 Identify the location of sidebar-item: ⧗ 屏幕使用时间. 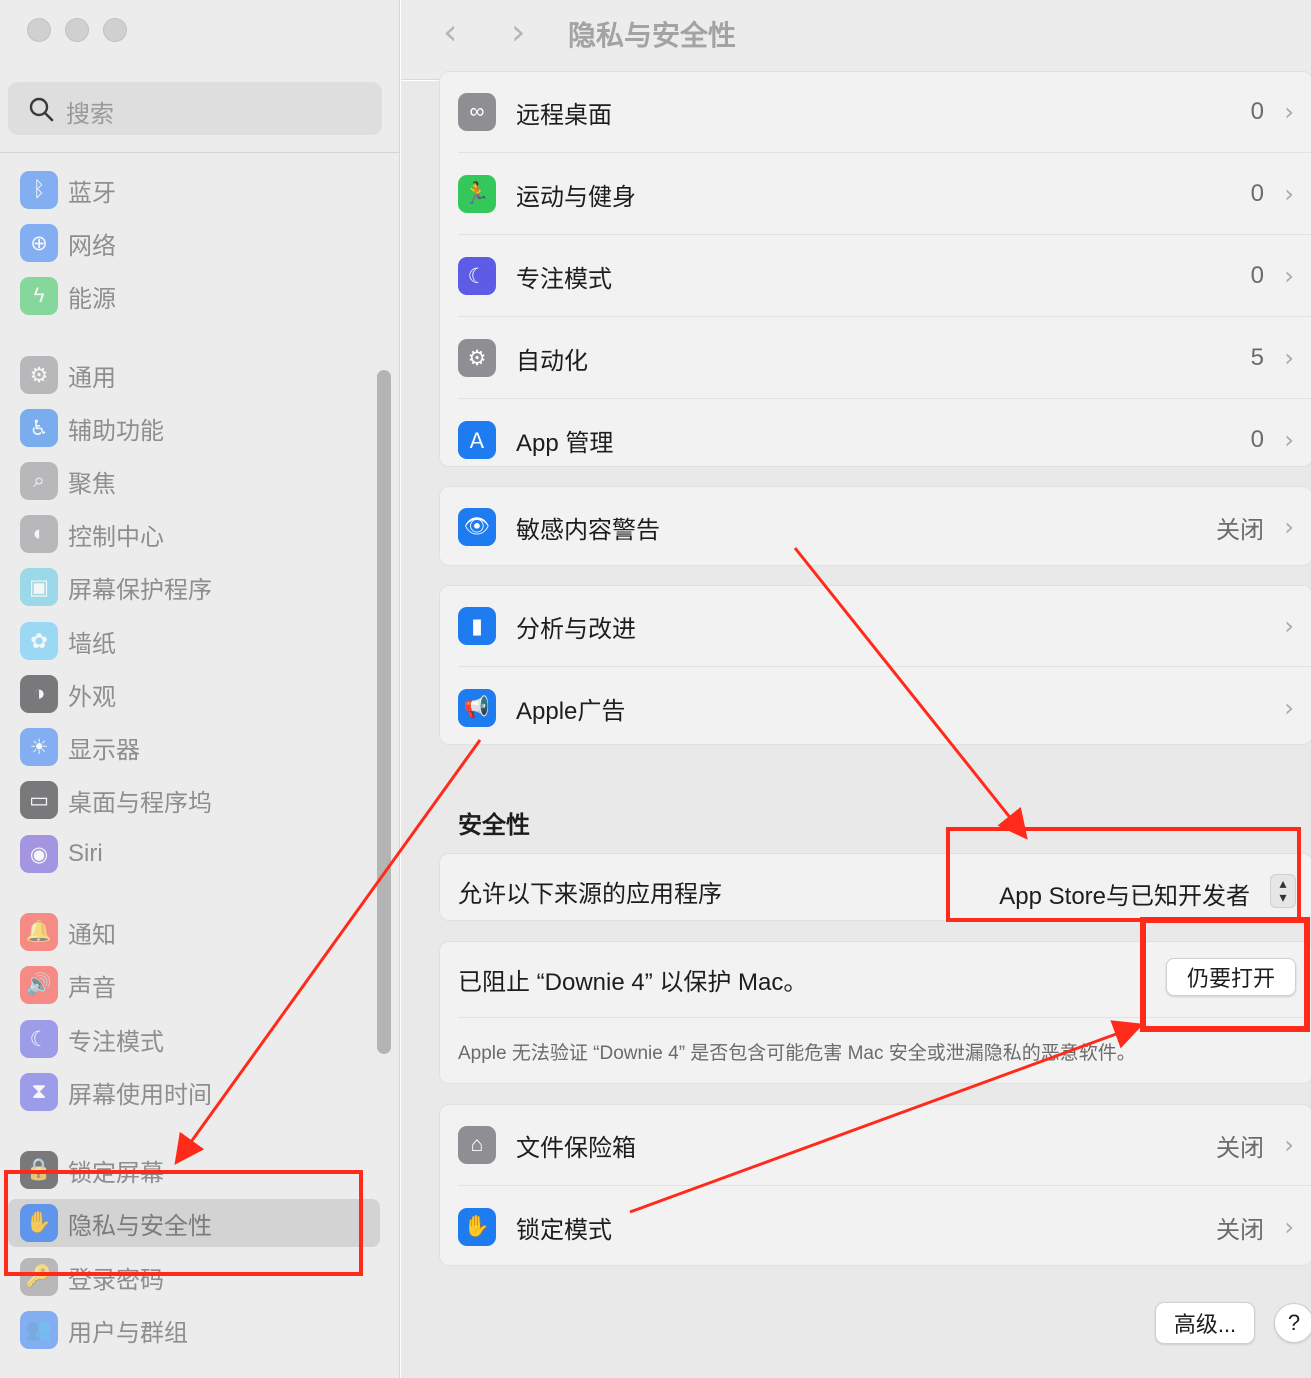
(194, 1092).